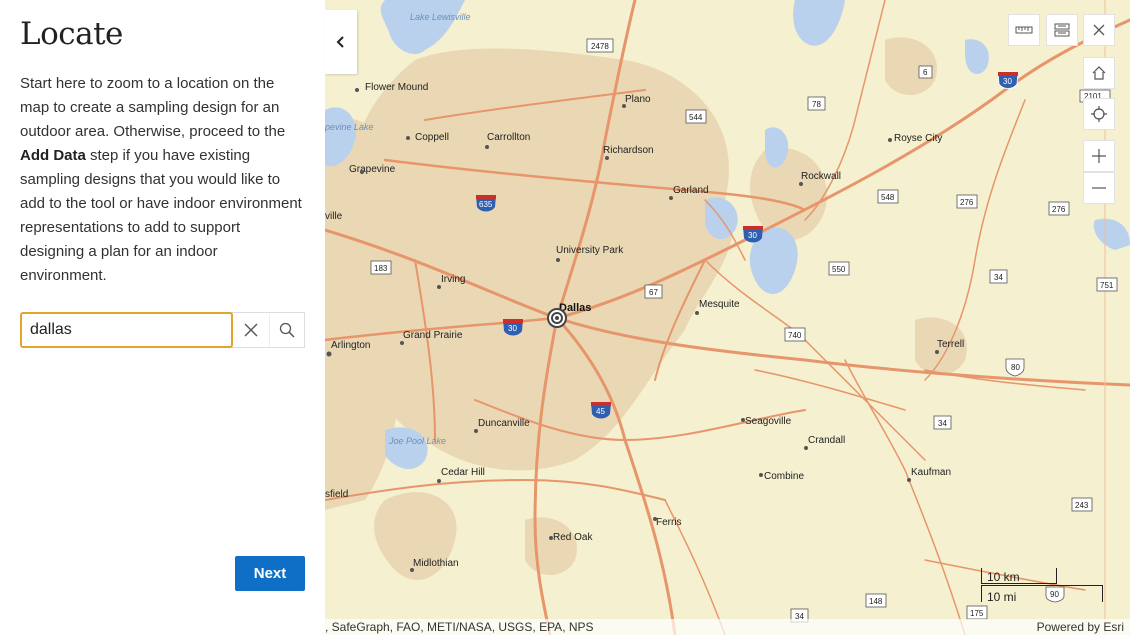  What do you see at coordinates (1002, 597) in the screenshot?
I see `scale-mi-label: 10 mi` at bounding box center [1002, 597].